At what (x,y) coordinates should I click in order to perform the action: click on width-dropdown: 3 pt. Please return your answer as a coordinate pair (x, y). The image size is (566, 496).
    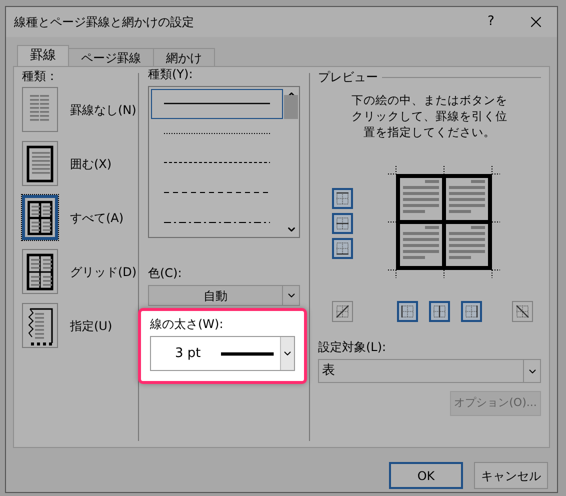
    Looking at the image, I should click on (222, 353).